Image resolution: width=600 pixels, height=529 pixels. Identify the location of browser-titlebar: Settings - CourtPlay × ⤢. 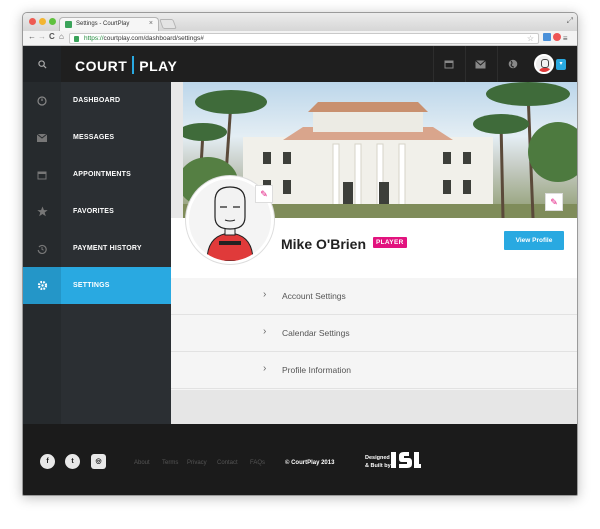
(300, 22).